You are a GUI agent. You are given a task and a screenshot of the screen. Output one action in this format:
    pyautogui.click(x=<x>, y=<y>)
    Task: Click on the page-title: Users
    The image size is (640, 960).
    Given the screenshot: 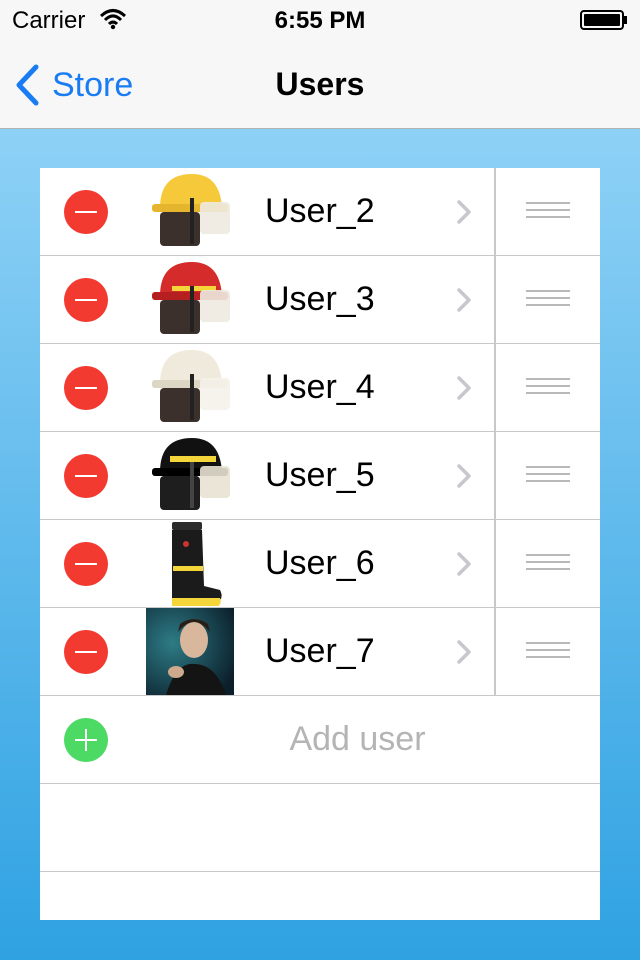 What is the action you would take?
    pyautogui.click(x=320, y=84)
    